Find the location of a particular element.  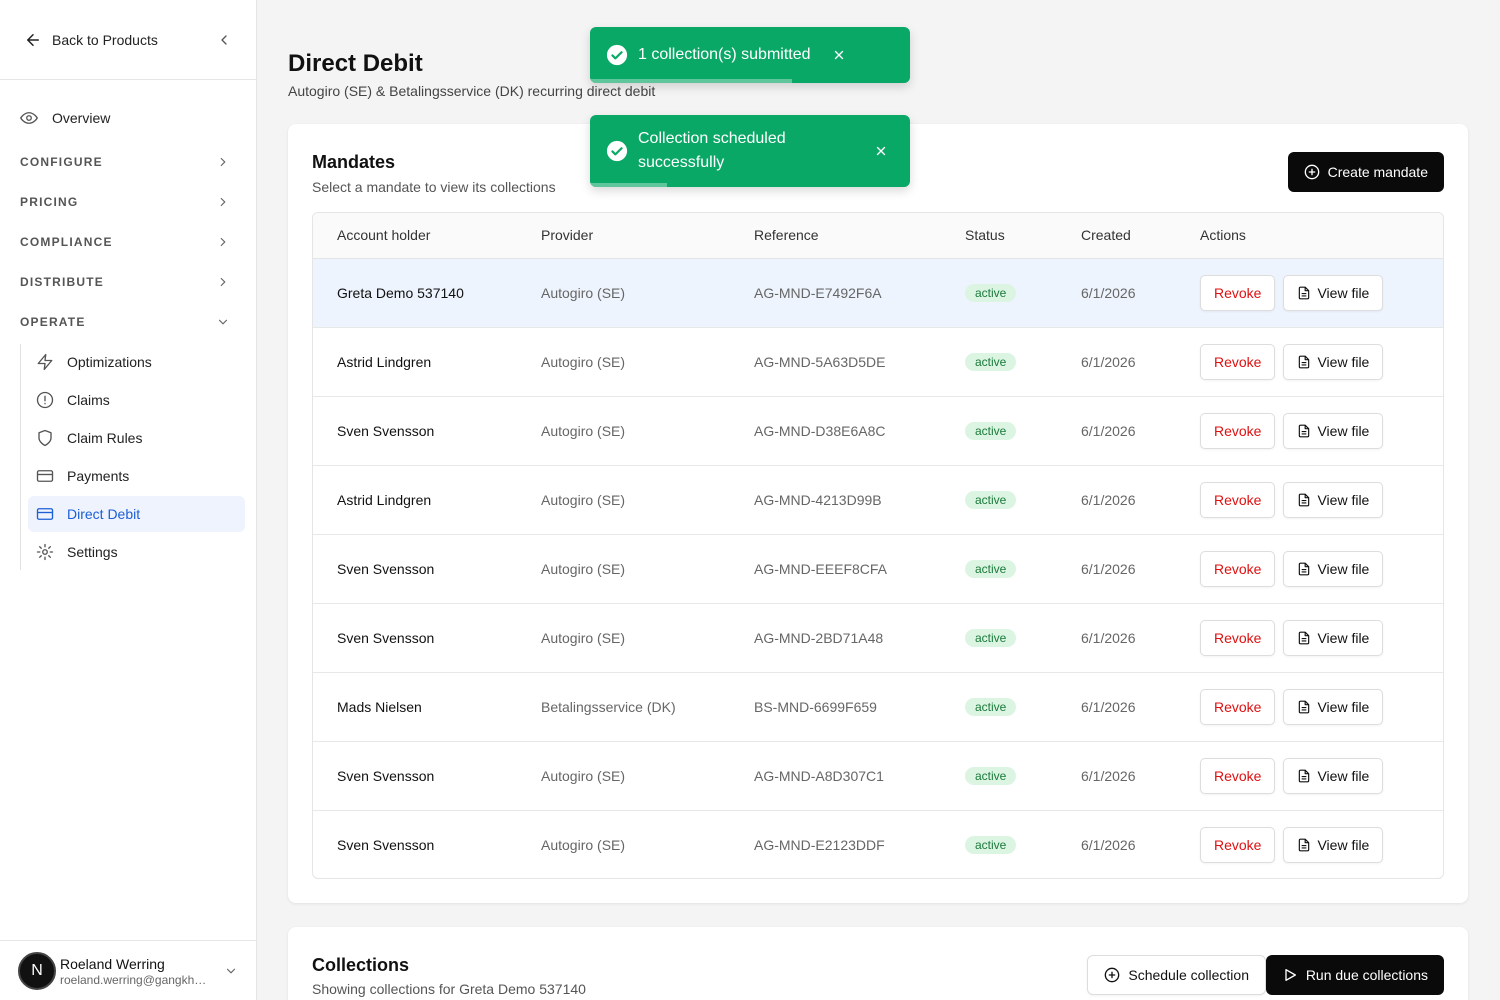

credit-card-icon is located at coordinates (45, 514).